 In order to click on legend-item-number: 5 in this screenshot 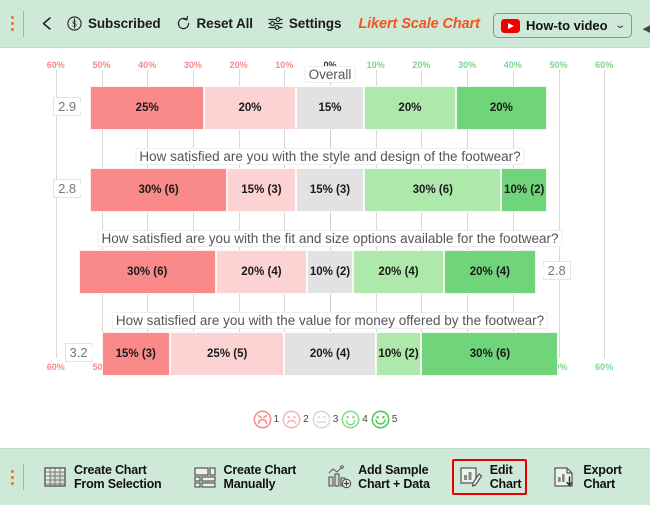, I will do `click(394, 419)`.